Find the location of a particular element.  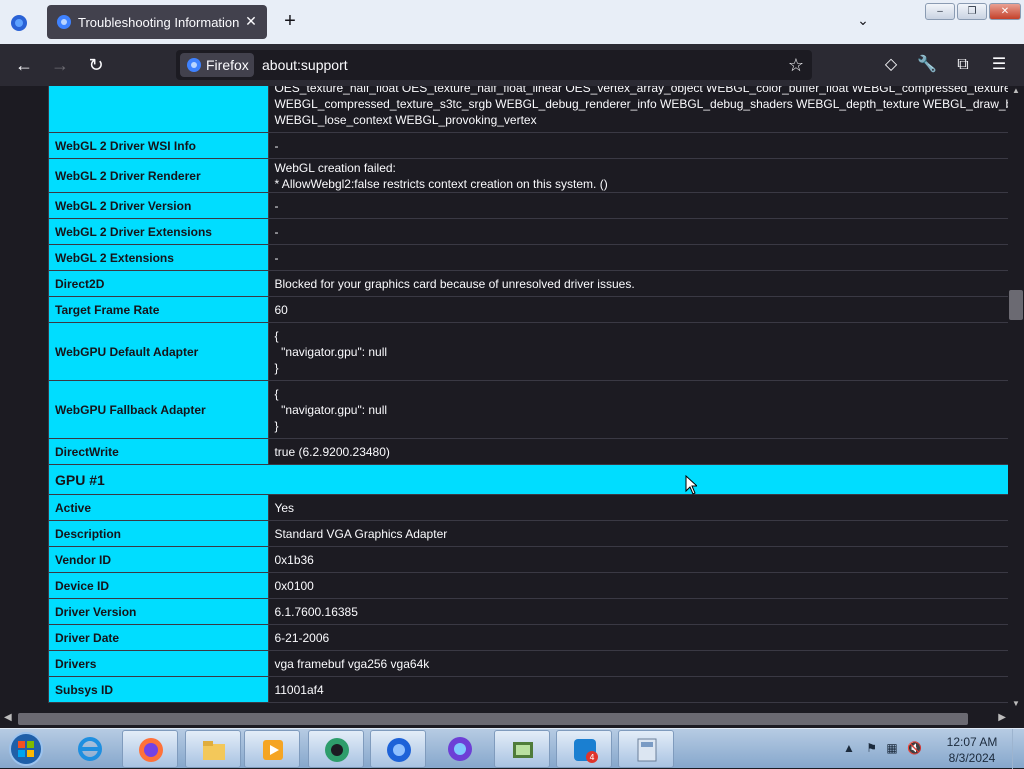

table-row: WebGL 2 Extensions - is located at coordinates (527, 257).